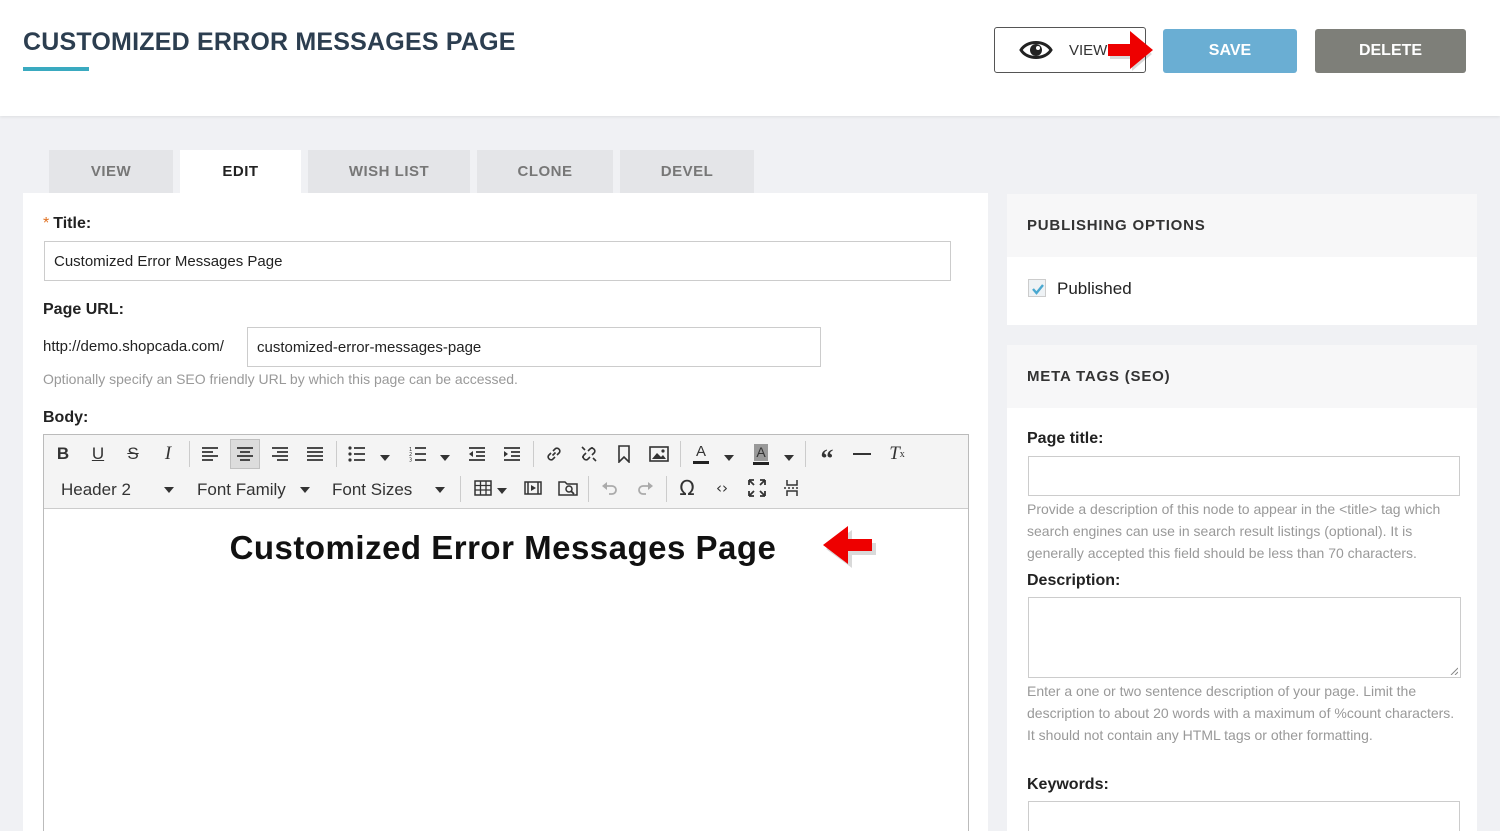 Image resolution: width=1500 pixels, height=831 pixels. What do you see at coordinates (1094, 288) in the screenshot?
I see `published-label: Published` at bounding box center [1094, 288].